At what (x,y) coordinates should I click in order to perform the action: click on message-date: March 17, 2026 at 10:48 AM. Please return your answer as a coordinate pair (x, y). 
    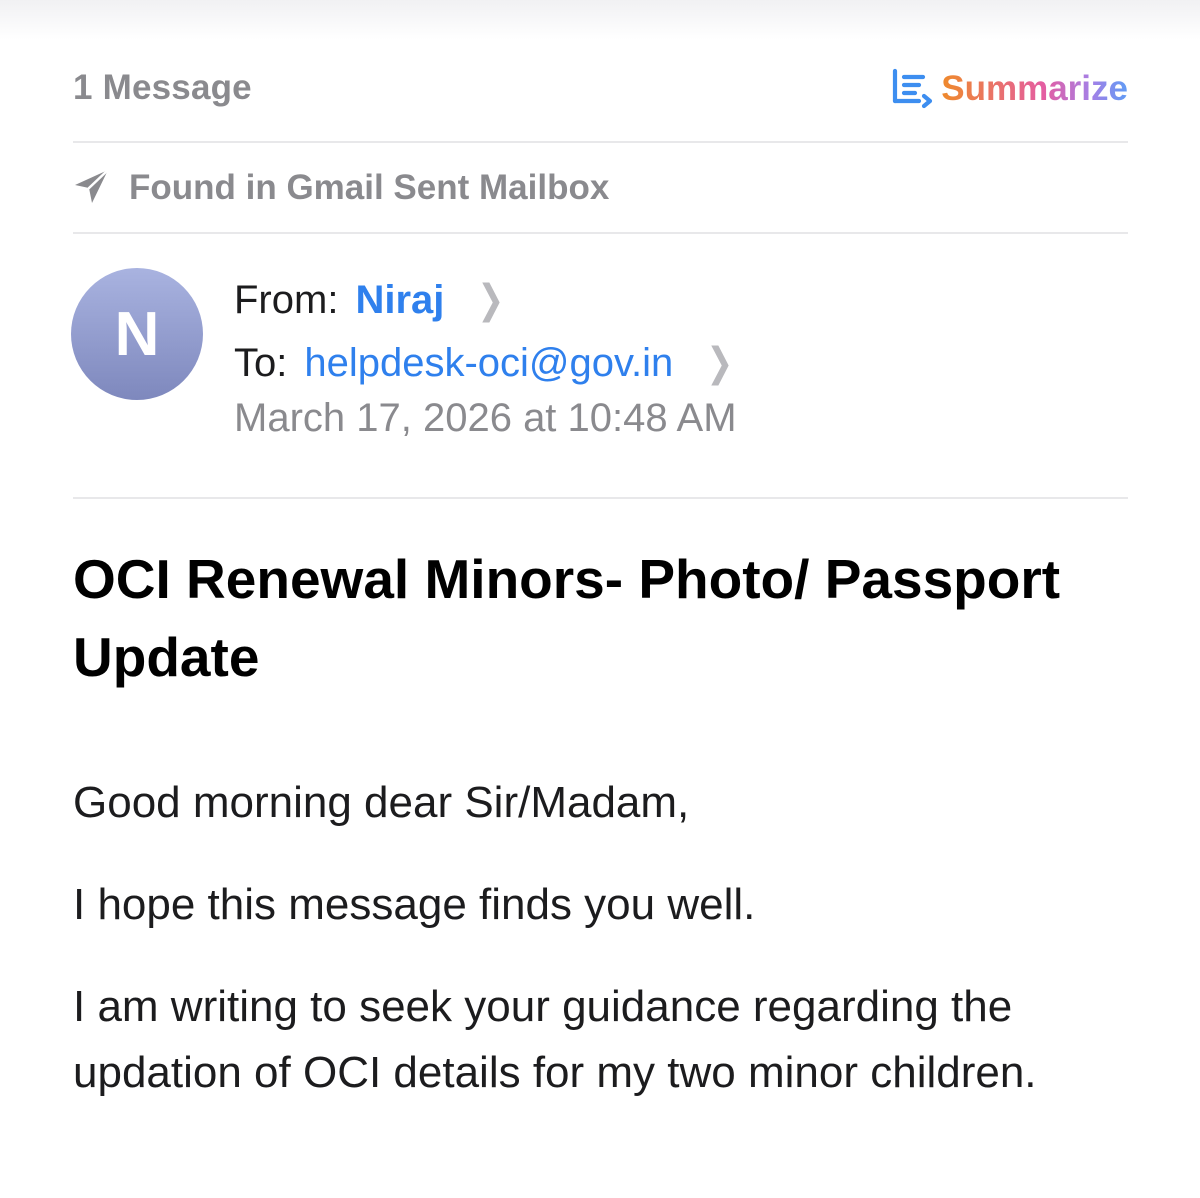
    Looking at the image, I should click on (485, 418).